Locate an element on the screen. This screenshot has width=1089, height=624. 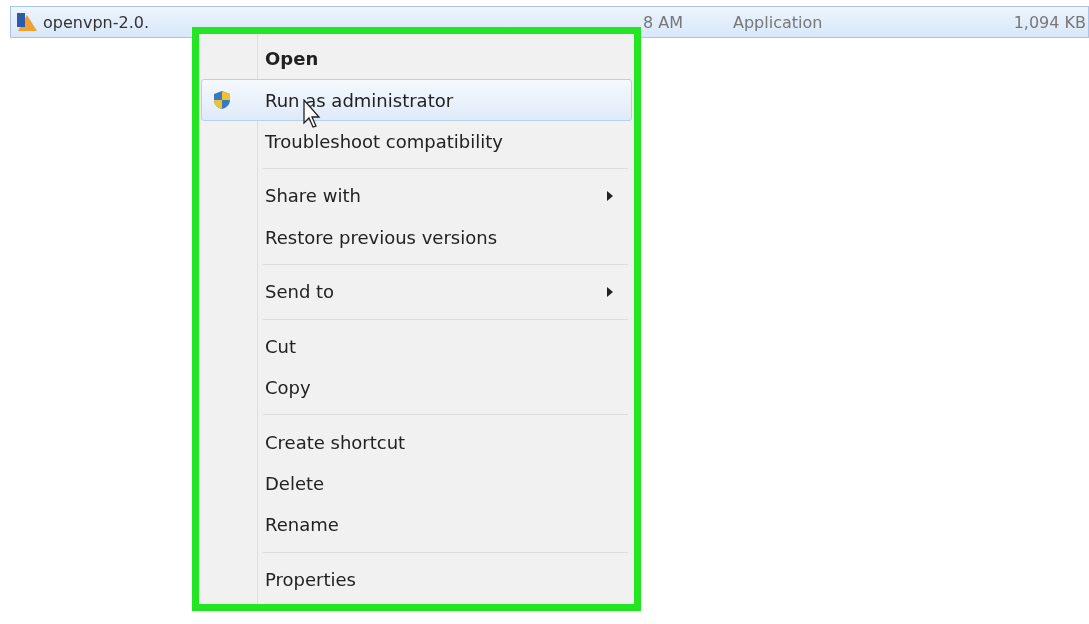
date-modified: 8 AM is located at coordinates (663, 22).